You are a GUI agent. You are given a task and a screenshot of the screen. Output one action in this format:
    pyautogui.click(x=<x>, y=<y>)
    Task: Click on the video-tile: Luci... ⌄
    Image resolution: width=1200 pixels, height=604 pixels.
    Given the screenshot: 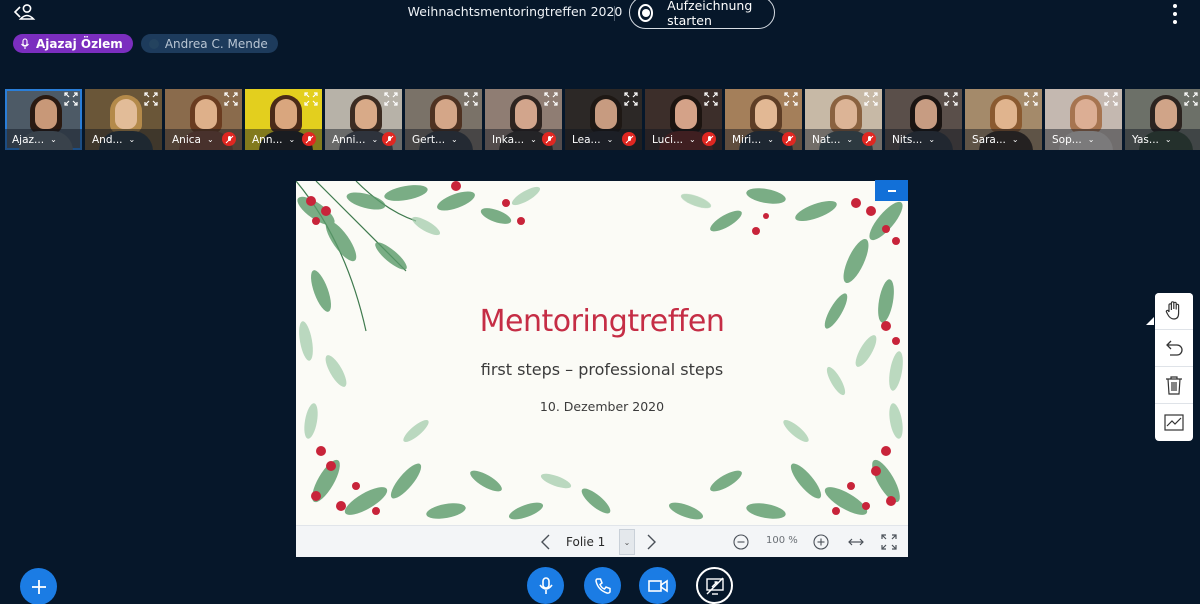 What is the action you would take?
    pyautogui.click(x=683, y=119)
    